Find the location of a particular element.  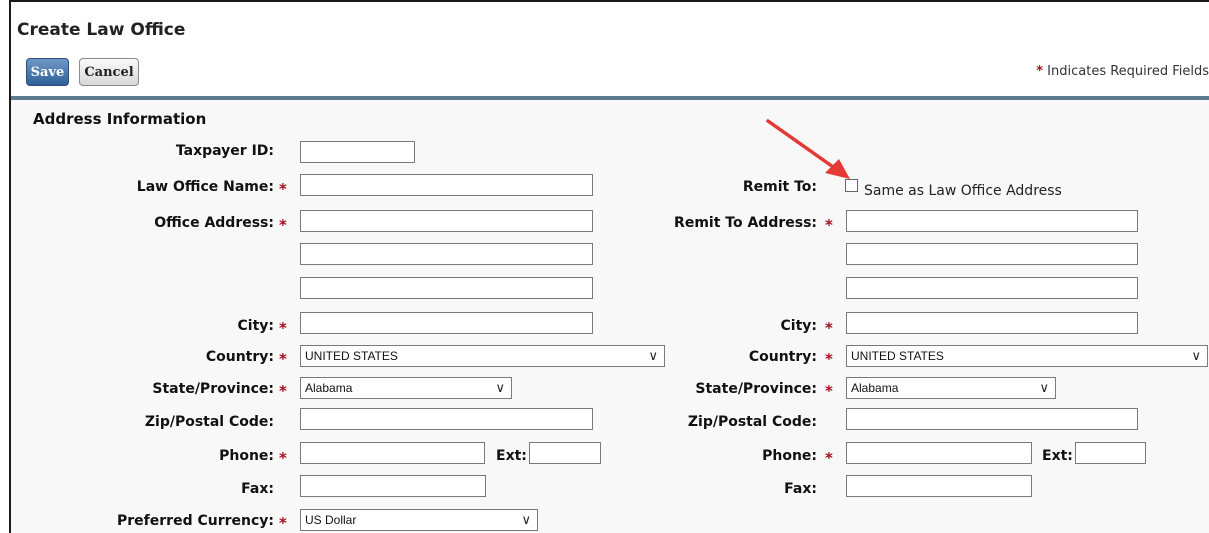

remit-fax-label: Fax: is located at coordinates (800, 489).